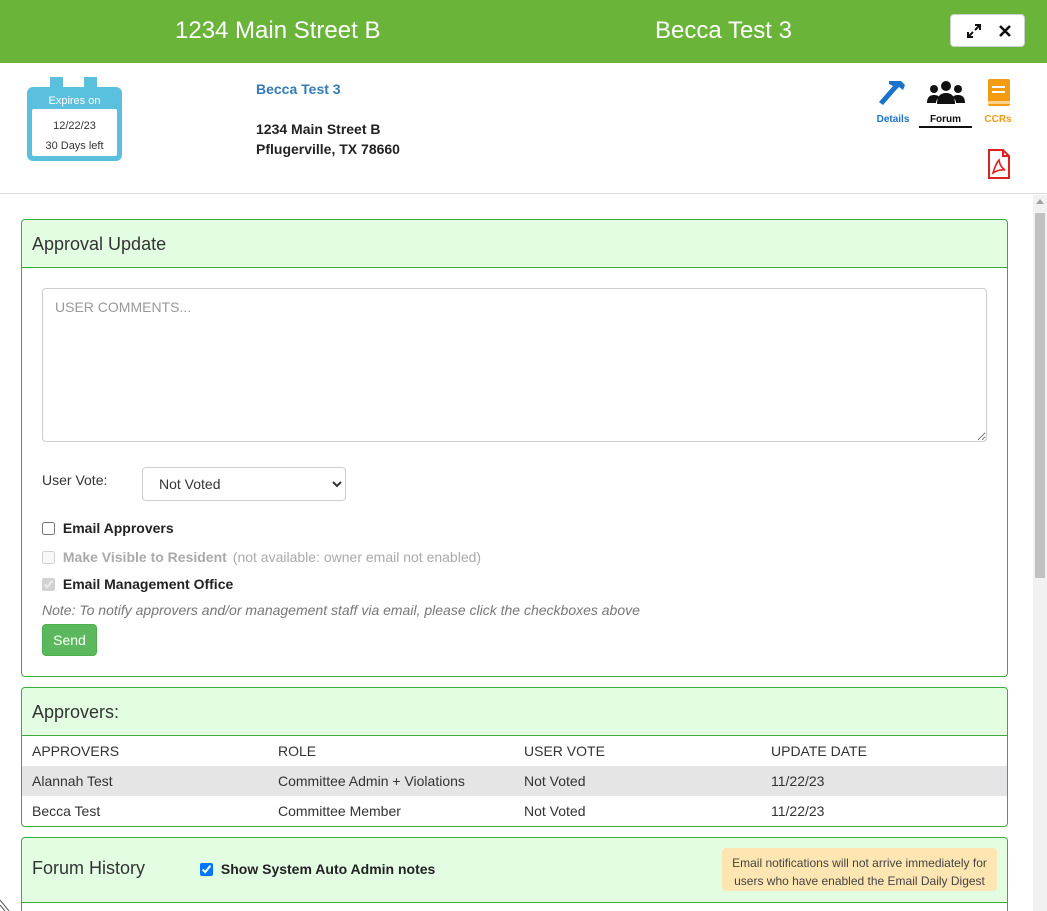  Describe the element at coordinates (328, 149) in the screenshot. I see `address-line-2: Pflugerville, TX 78660` at that location.